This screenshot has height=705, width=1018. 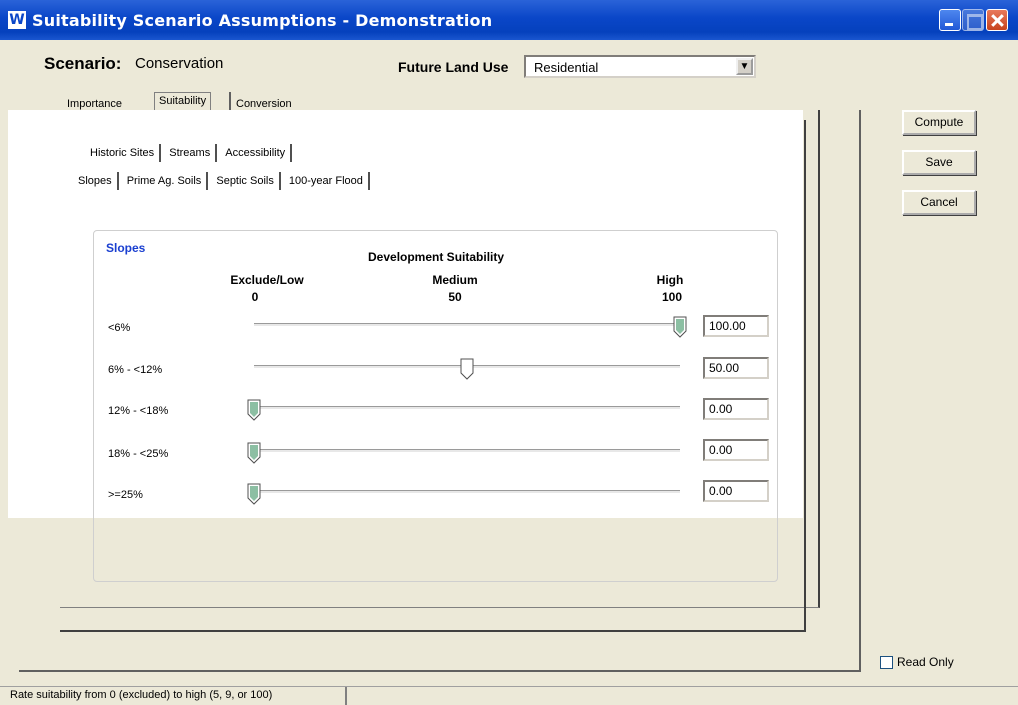 What do you see at coordinates (256, 153) in the screenshot?
I see `subtab-accessibility: Accessibility` at bounding box center [256, 153].